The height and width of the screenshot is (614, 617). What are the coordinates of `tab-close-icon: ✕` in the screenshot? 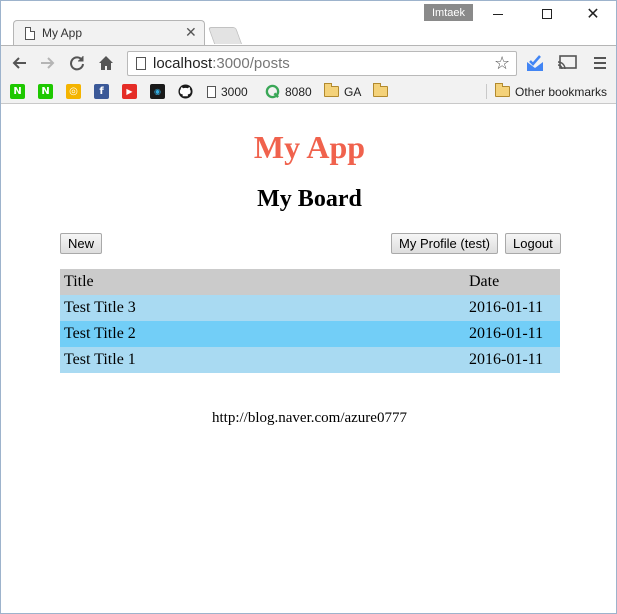 It's located at (191, 32).